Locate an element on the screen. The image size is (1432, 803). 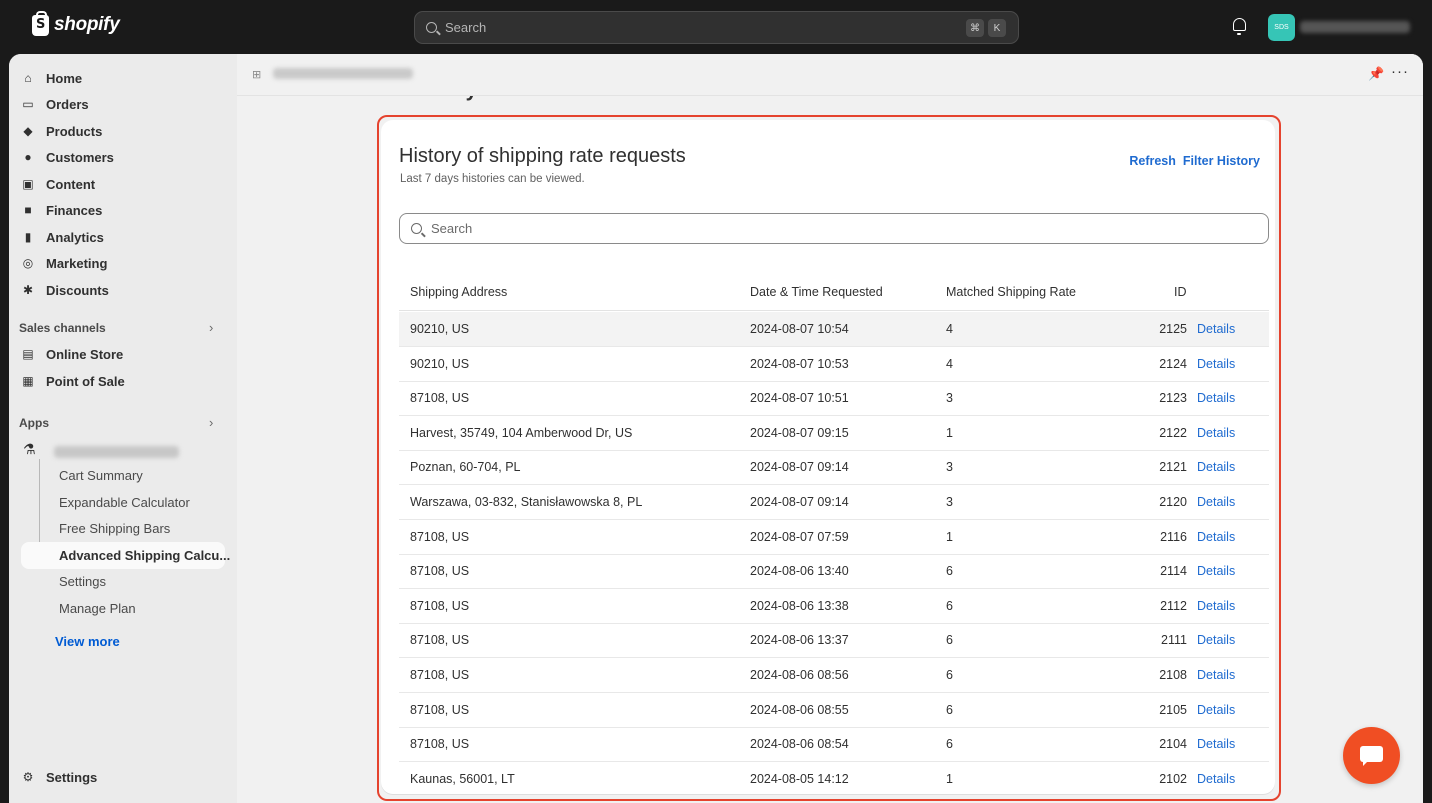
view-more-link: View more is located at coordinates (87, 641).